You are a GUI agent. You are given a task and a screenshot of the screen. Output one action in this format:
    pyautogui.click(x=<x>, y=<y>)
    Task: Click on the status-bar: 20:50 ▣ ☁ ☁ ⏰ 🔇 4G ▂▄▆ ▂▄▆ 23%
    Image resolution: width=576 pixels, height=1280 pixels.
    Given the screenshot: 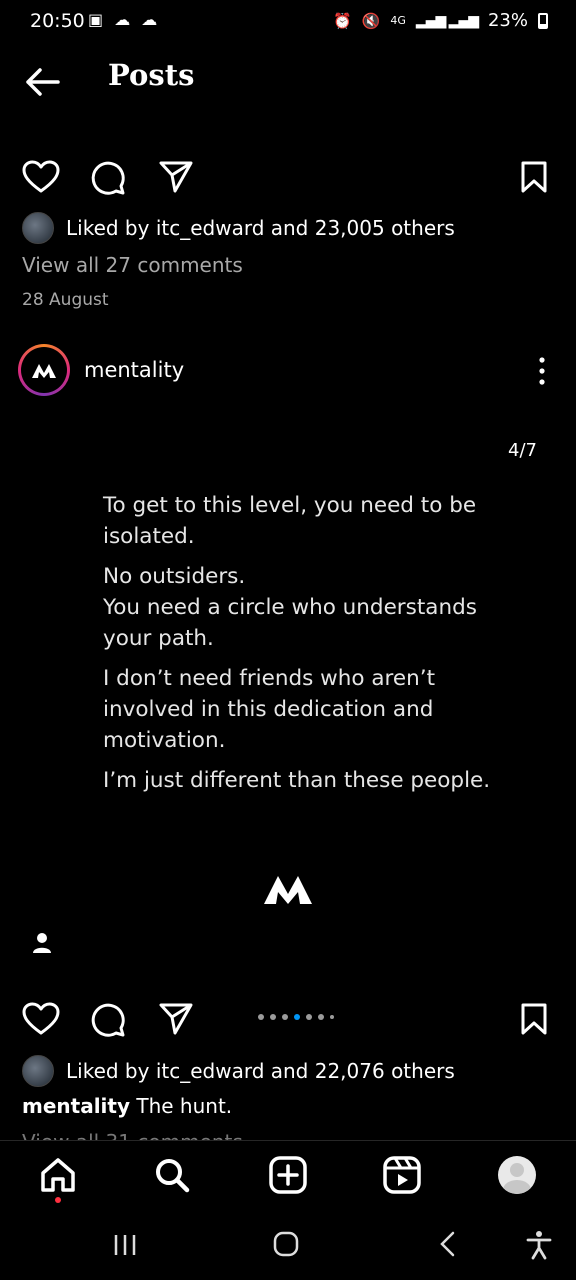 What is the action you would take?
    pyautogui.click(x=288, y=22)
    